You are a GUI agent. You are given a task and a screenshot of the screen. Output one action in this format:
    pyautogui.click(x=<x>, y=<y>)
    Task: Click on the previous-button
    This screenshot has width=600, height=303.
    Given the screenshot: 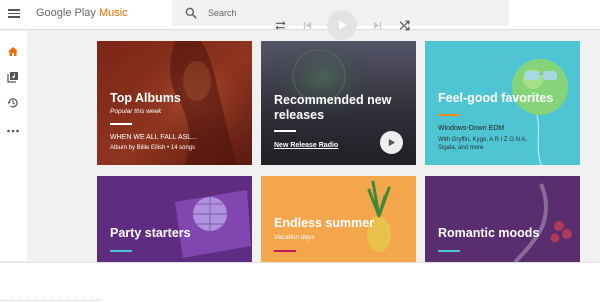 What is the action you would take?
    pyautogui.click(x=307, y=25)
    